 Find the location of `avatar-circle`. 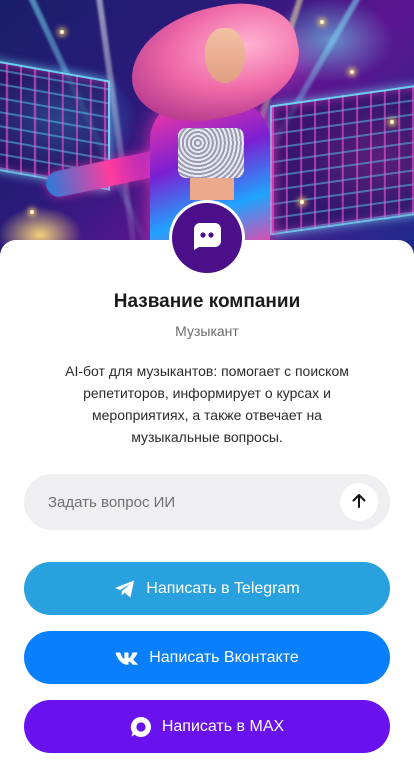

avatar-circle is located at coordinates (207, 238).